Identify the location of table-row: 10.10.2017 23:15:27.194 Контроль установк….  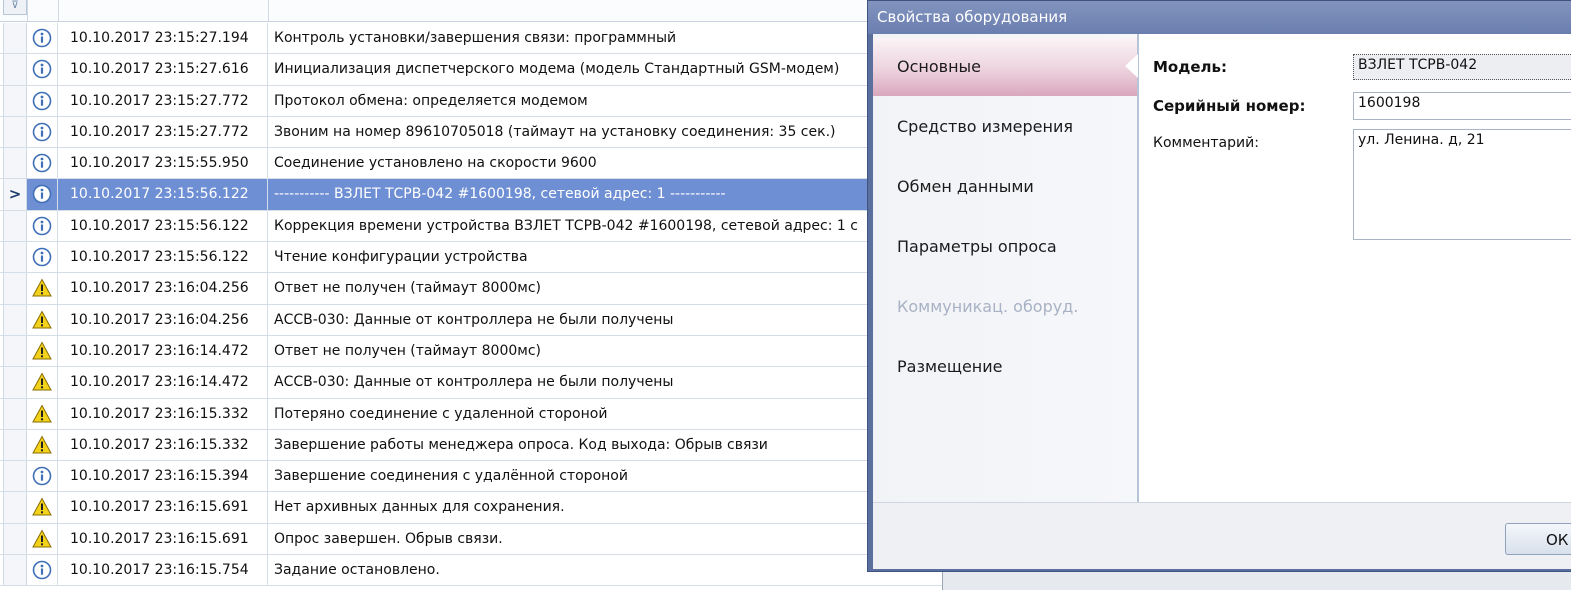
(472, 39).